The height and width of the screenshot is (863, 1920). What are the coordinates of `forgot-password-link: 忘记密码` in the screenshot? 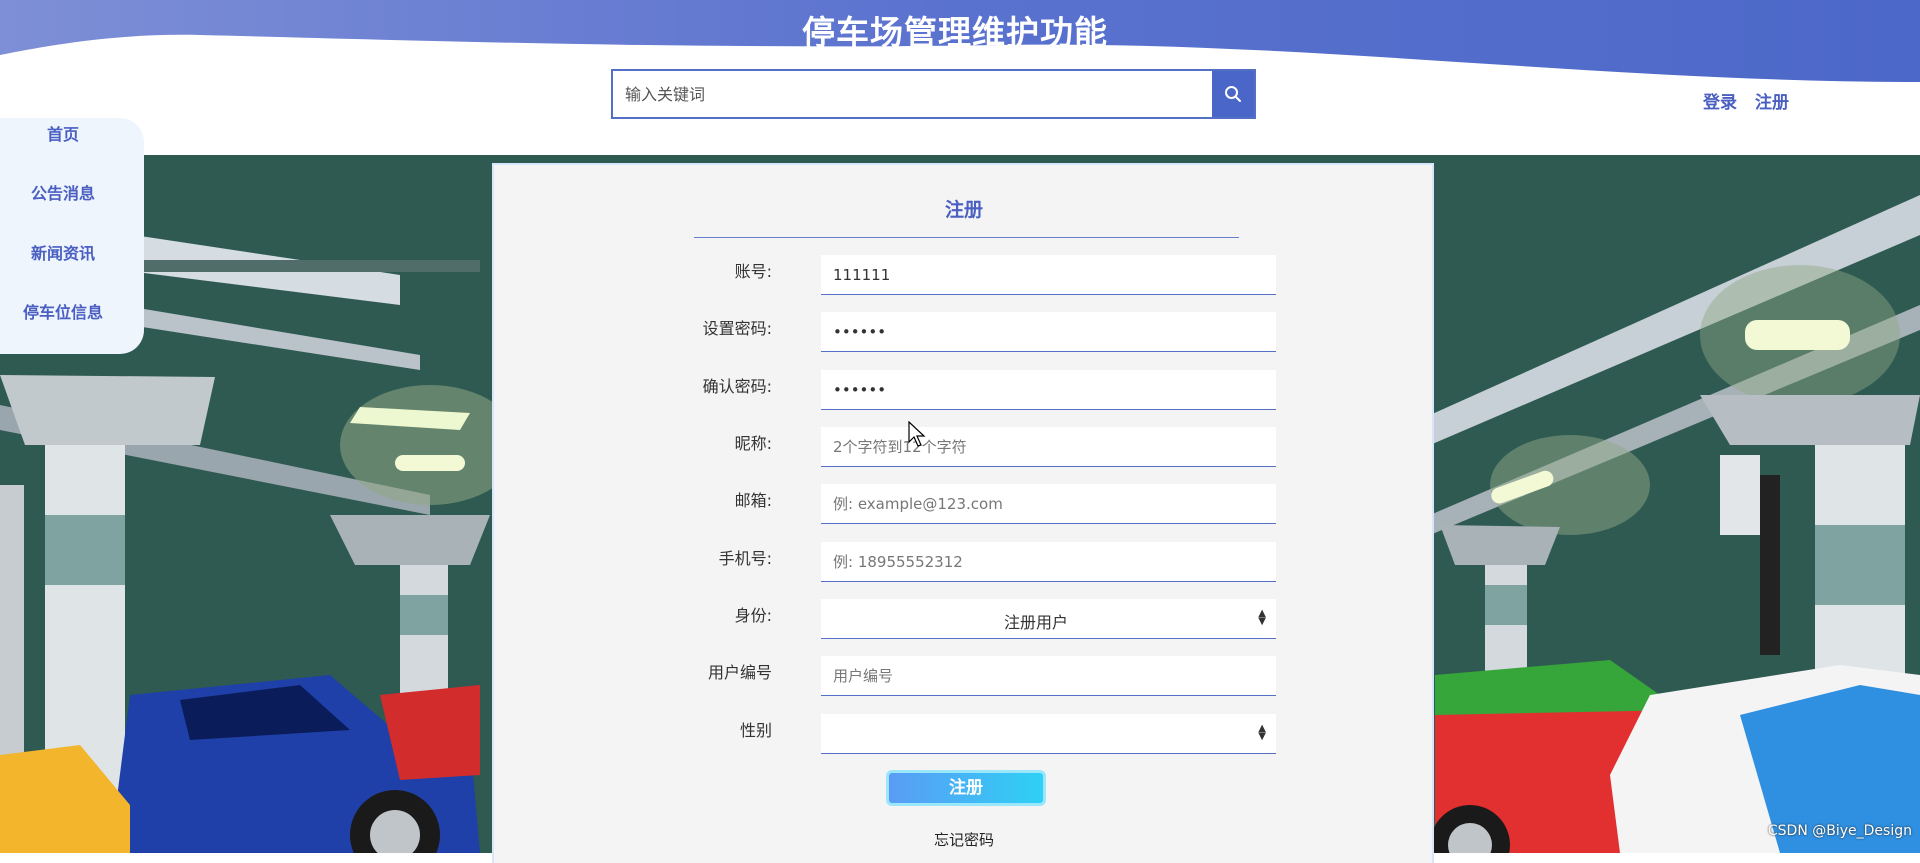 It's located at (964, 839).